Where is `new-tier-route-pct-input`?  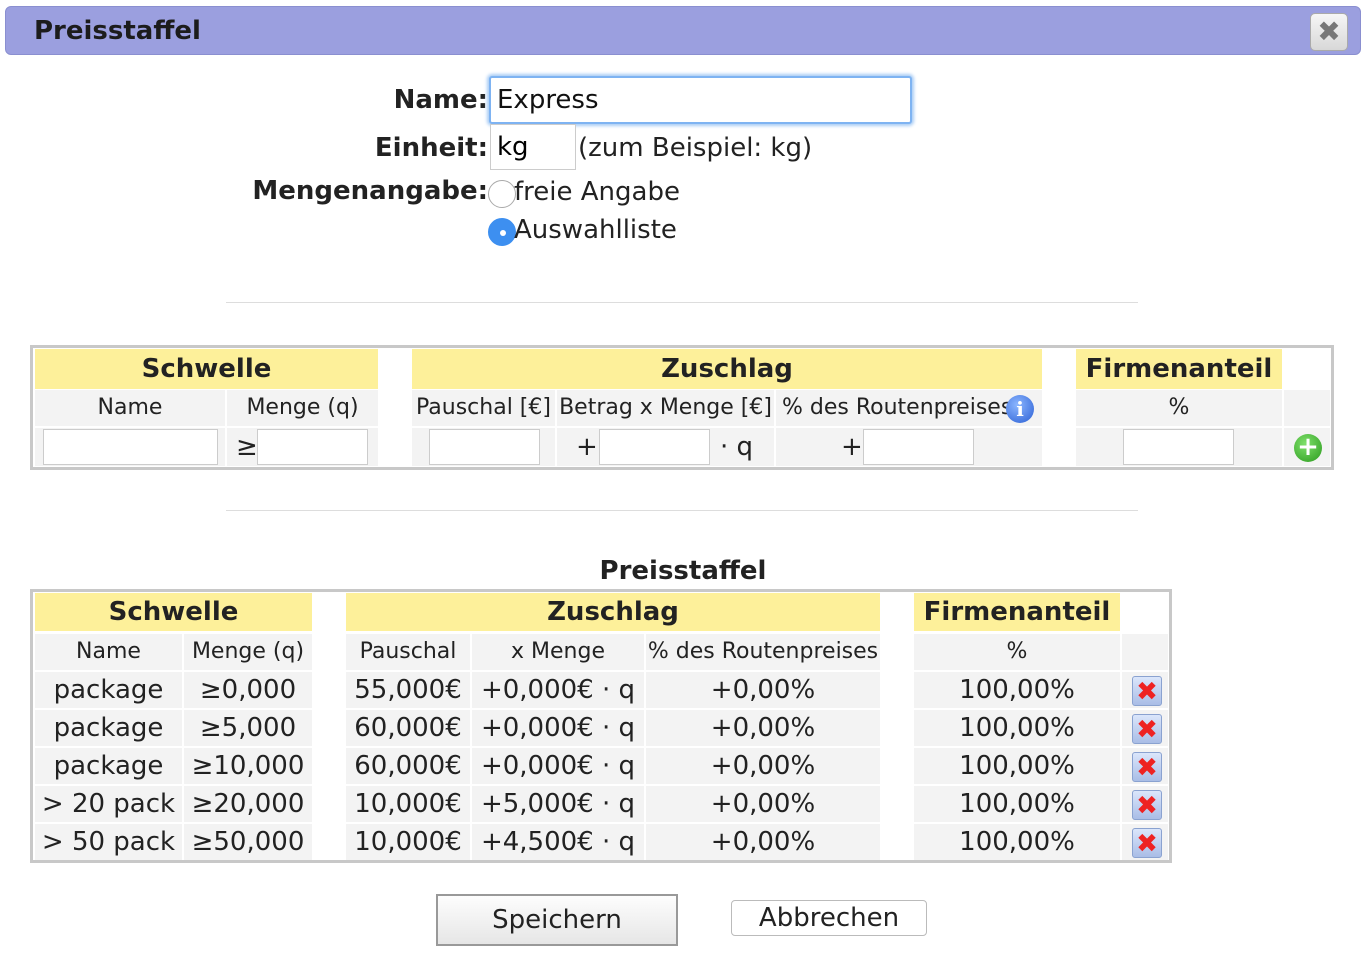 new-tier-route-pct-input is located at coordinates (918, 447).